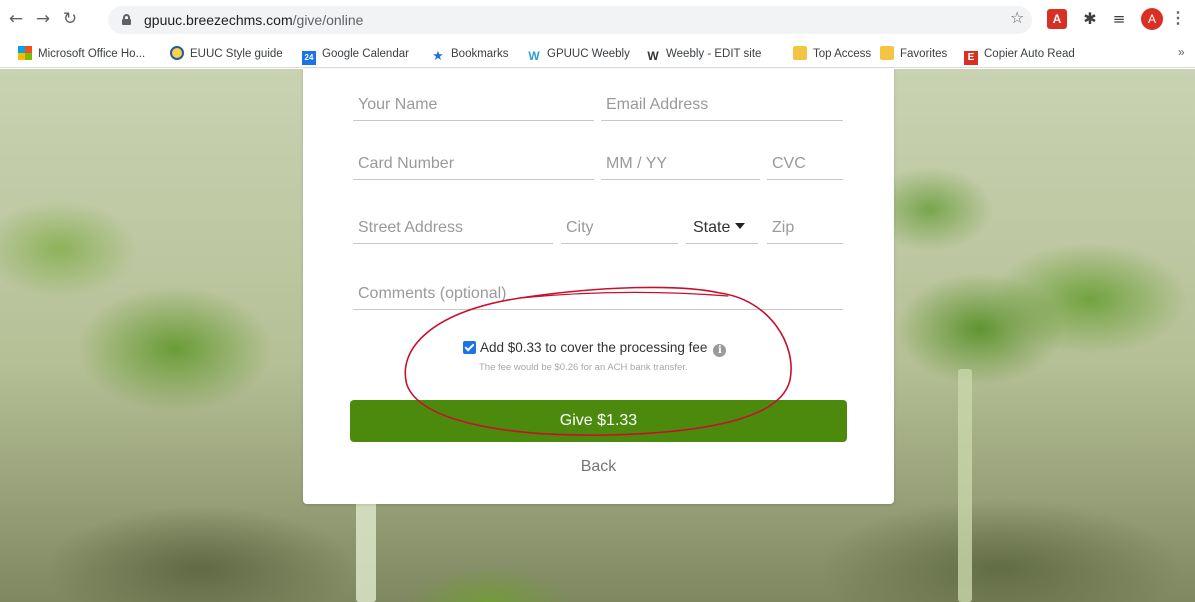  I want to click on processing-fee-checkbox, so click(469, 347).